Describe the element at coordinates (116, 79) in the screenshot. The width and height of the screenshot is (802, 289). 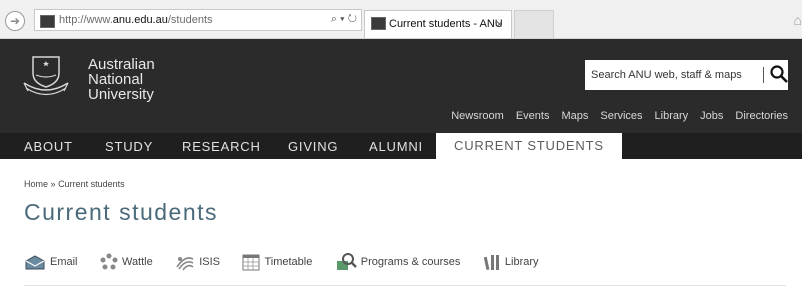
I see `logo-line-2: National` at that location.